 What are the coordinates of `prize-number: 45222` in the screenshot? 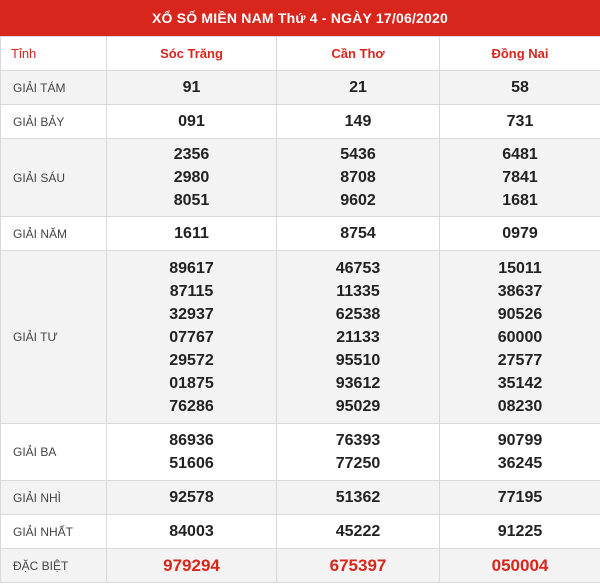 It's located at (358, 531).